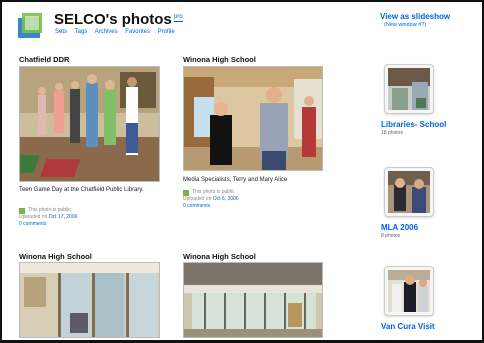 This screenshot has width=484, height=343. I want to click on pro-badge: pro, so click(178, 18).